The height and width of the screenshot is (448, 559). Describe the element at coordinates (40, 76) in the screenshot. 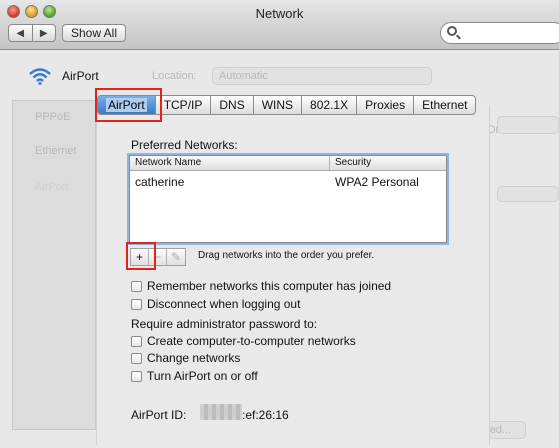

I see `wifi-icon` at that location.